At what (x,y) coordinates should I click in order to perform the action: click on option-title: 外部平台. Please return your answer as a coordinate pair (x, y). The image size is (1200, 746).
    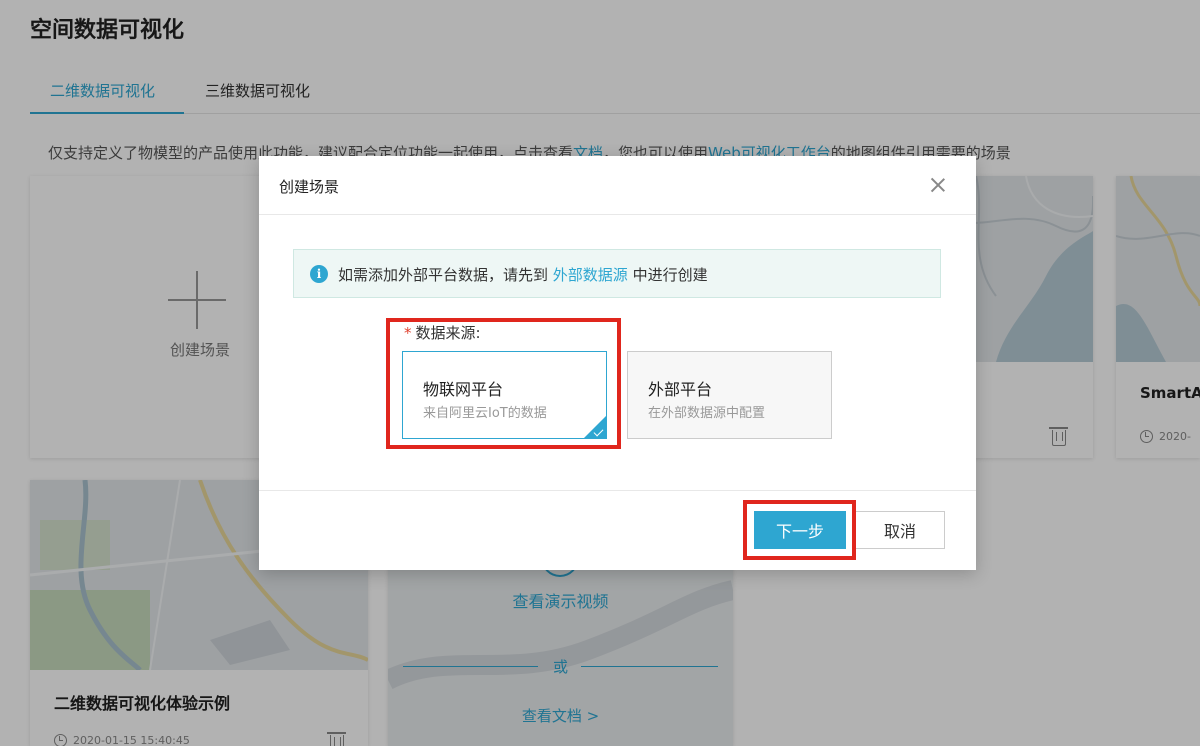
    Looking at the image, I should click on (680, 389).